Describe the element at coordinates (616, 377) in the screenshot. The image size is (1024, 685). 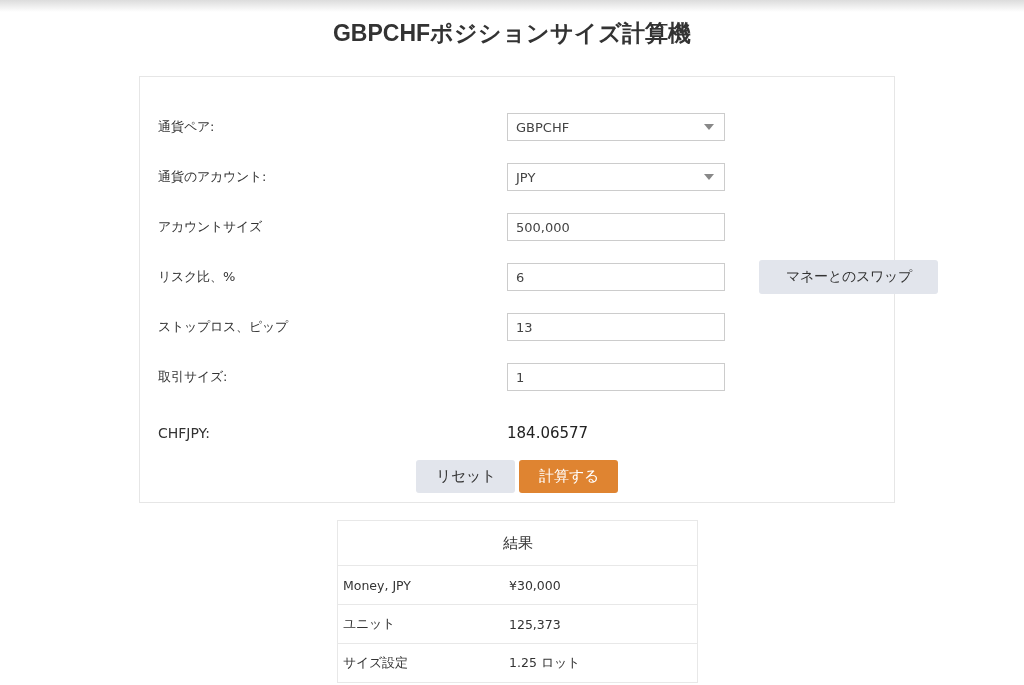
I see `input-field: 1` at that location.